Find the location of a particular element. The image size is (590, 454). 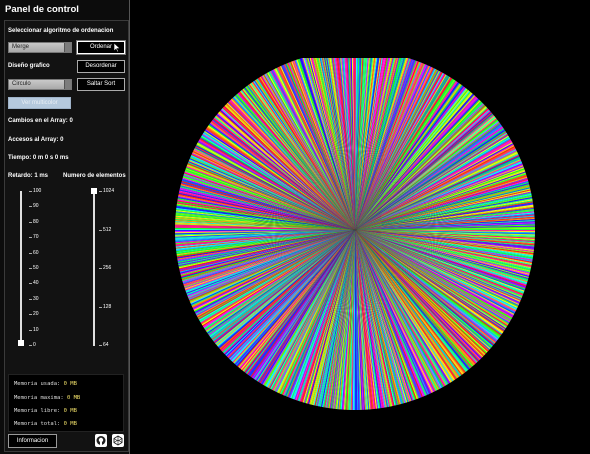

github-icon is located at coordinates (101, 440).